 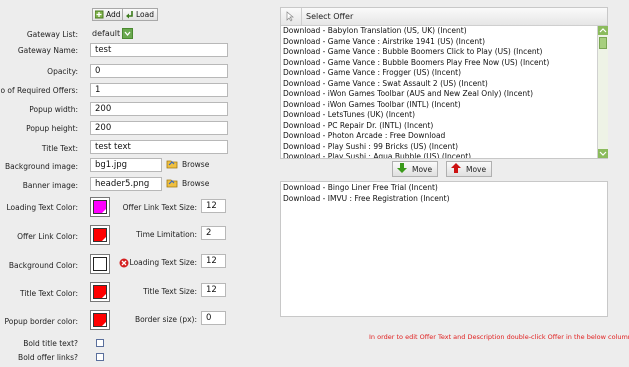 What do you see at coordinates (213, 318) in the screenshot?
I see `border-size-input: 0` at bounding box center [213, 318].